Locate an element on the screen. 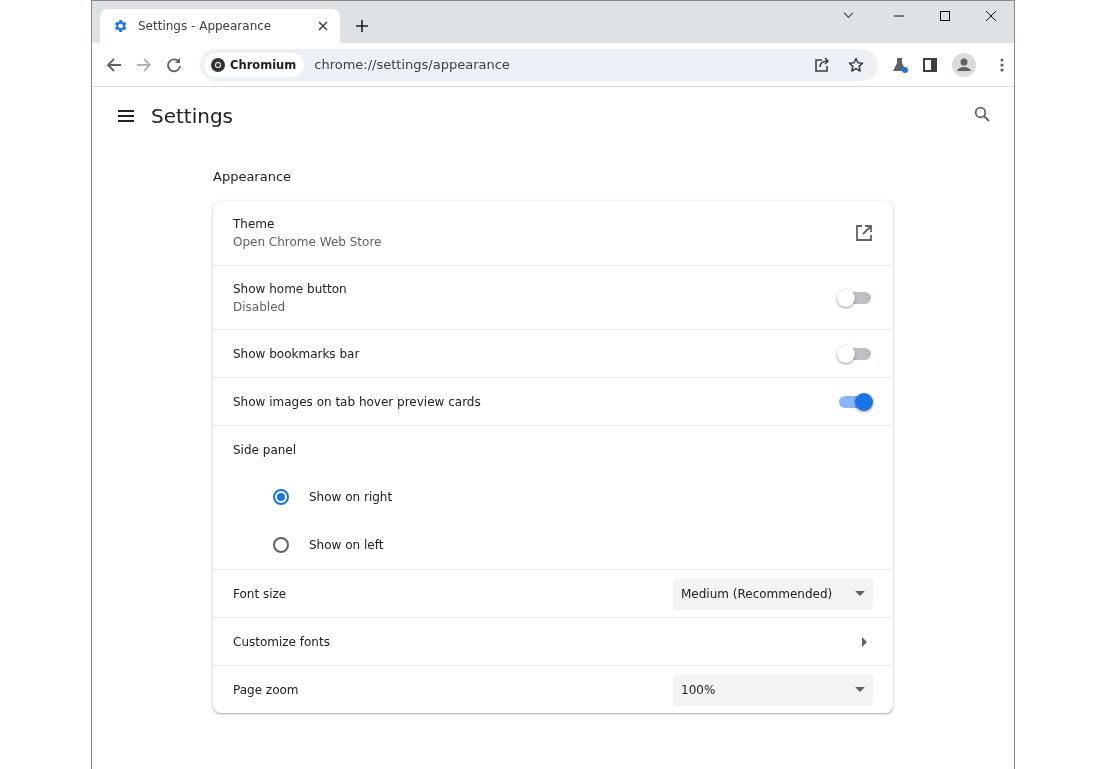  setting-label: Page zoom is located at coordinates (266, 689).